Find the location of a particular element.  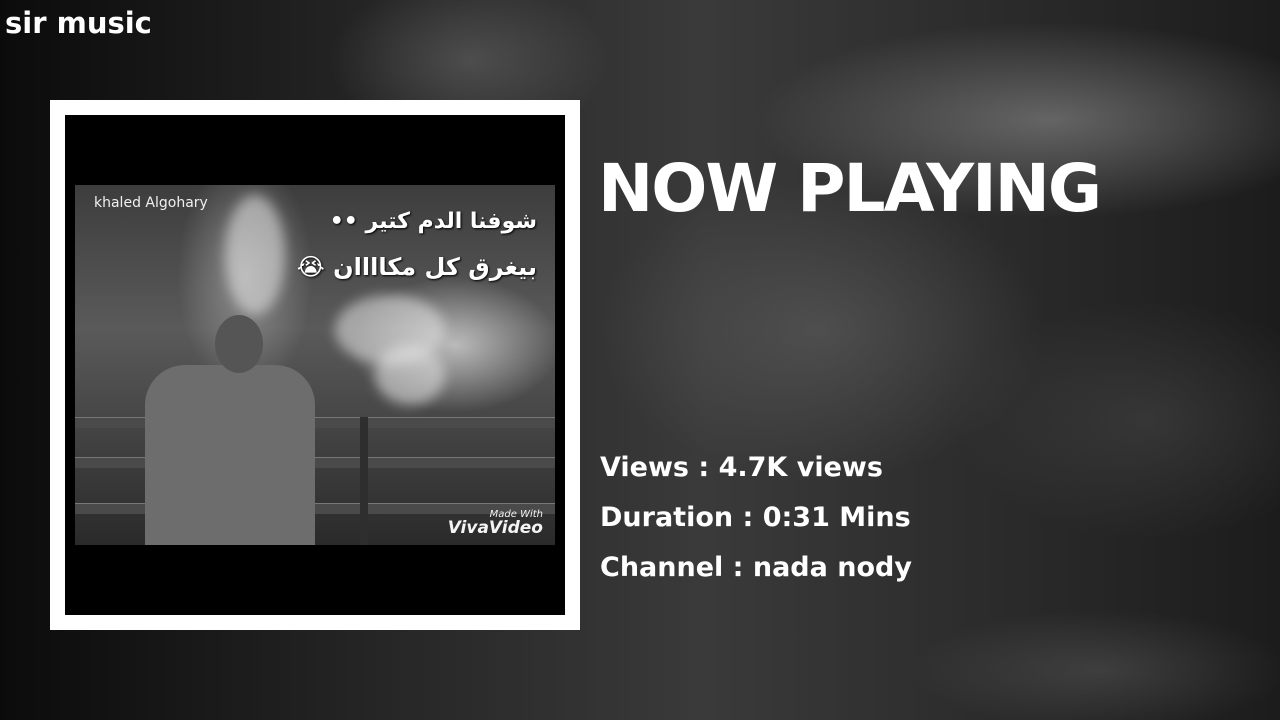

art-credit: khaled Algohary is located at coordinates (151, 203).